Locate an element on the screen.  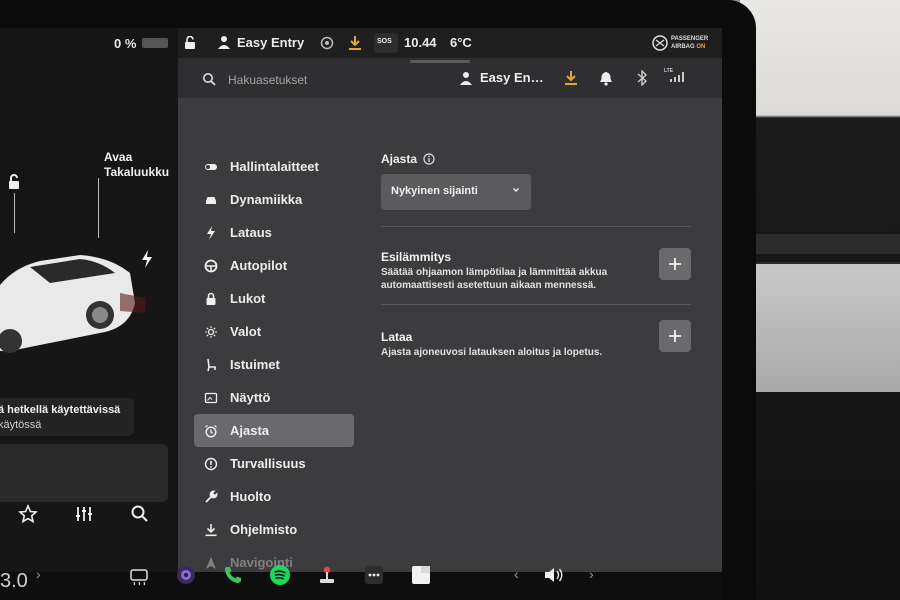
settings-header: Easy En… LTE is located at coordinates (450, 78).